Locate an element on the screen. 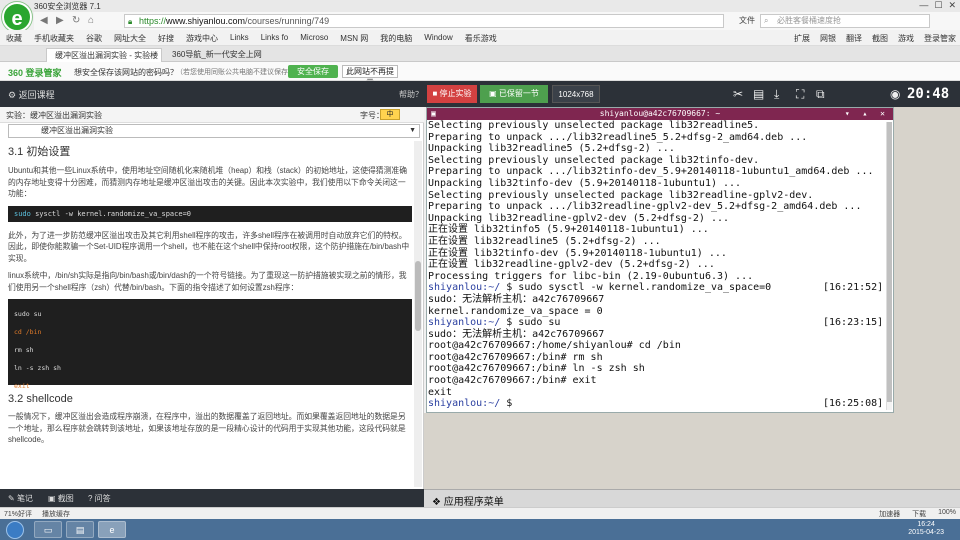 The height and width of the screenshot is (540, 960). terminal-timestamp: [16:23:15] is located at coordinates (853, 323).